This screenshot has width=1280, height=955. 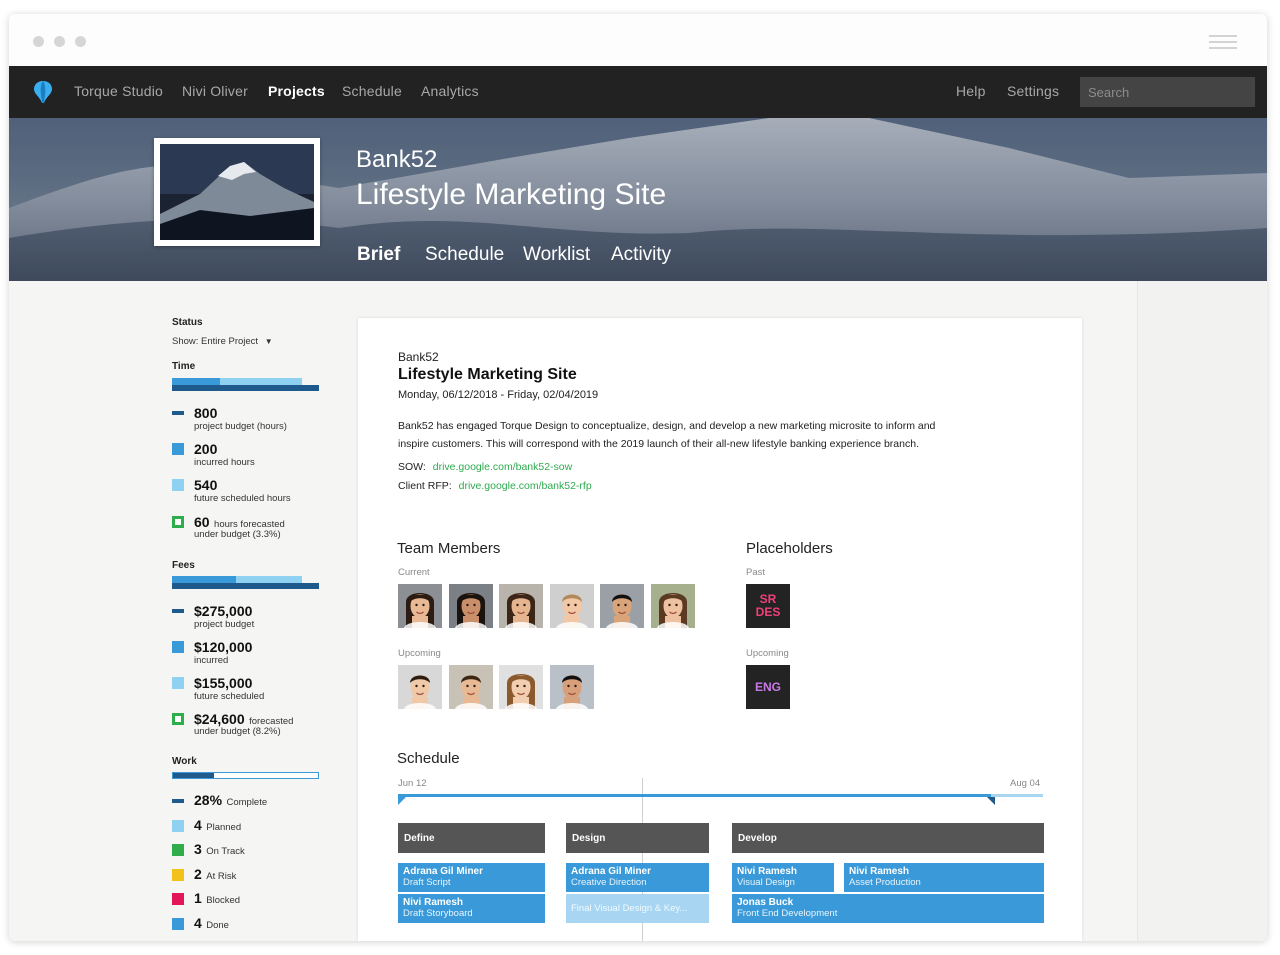 I want to click on nav-analytics: Analytics, so click(x=450, y=91).